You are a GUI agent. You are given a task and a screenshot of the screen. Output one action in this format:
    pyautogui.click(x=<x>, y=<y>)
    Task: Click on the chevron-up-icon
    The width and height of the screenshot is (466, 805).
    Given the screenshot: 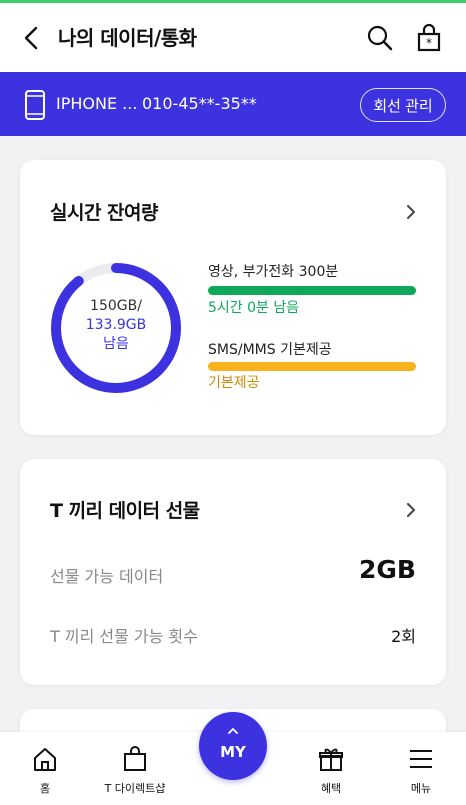 What is the action you would take?
    pyautogui.click(x=233, y=730)
    